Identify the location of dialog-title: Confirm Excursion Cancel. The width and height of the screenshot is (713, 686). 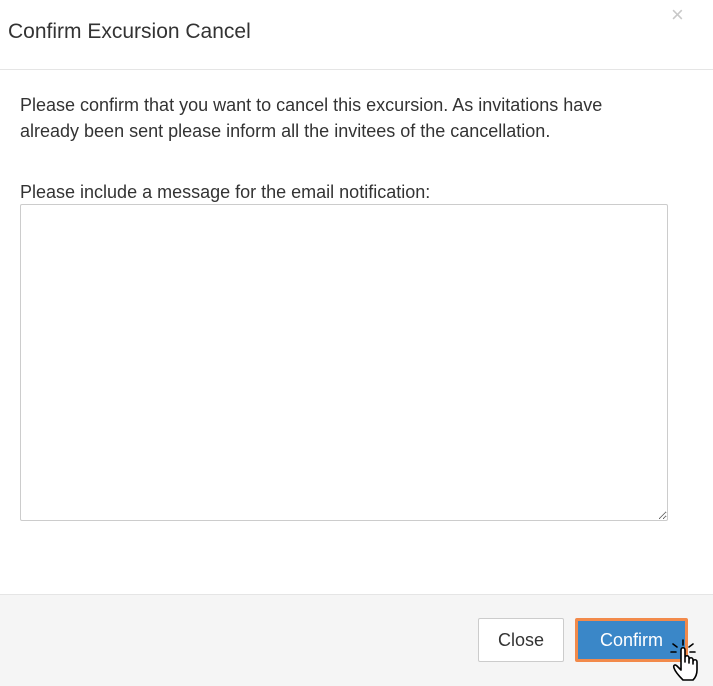
(129, 31).